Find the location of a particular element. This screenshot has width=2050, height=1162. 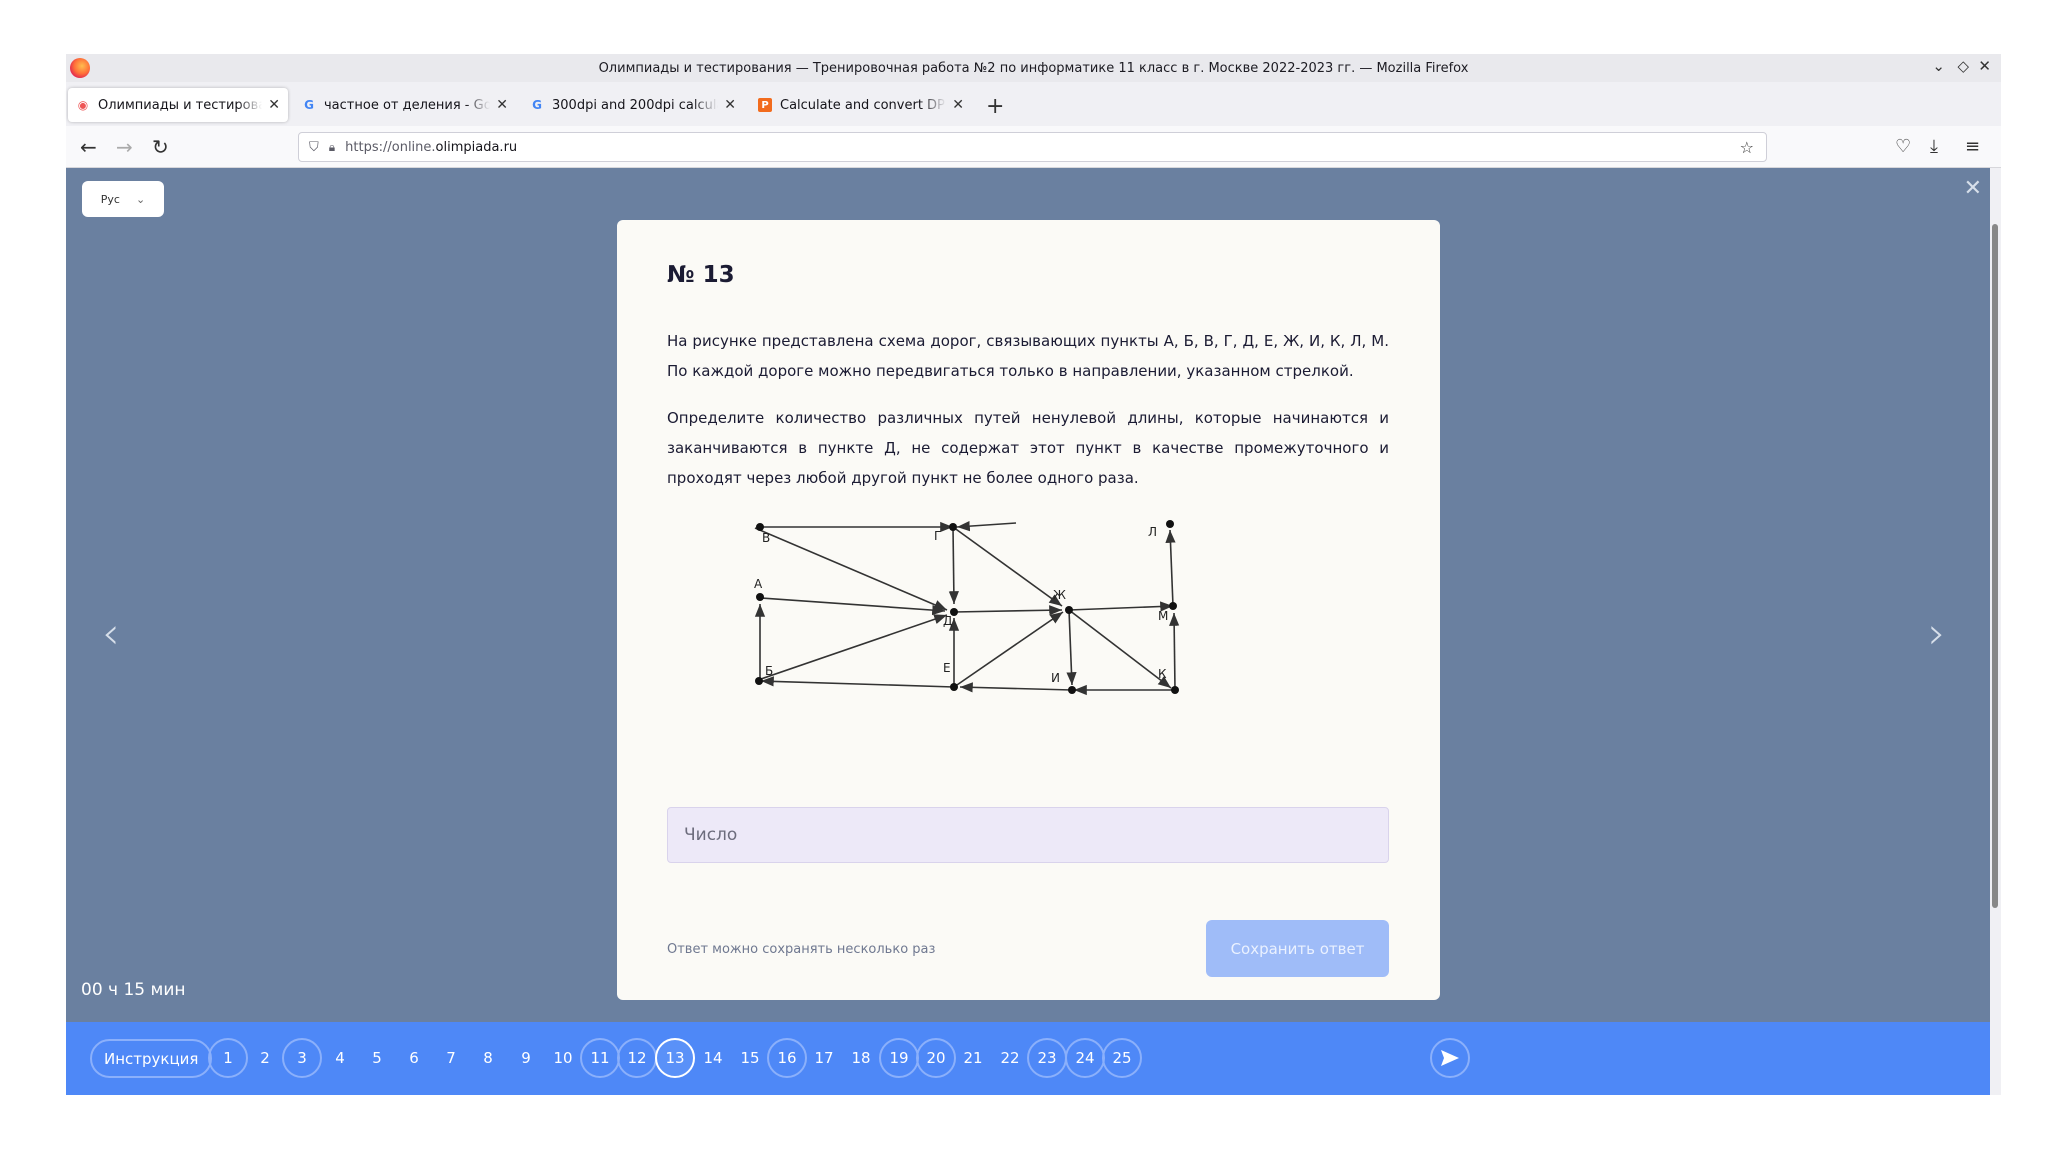

close-icon: ✕ is located at coordinates (1973, 188).